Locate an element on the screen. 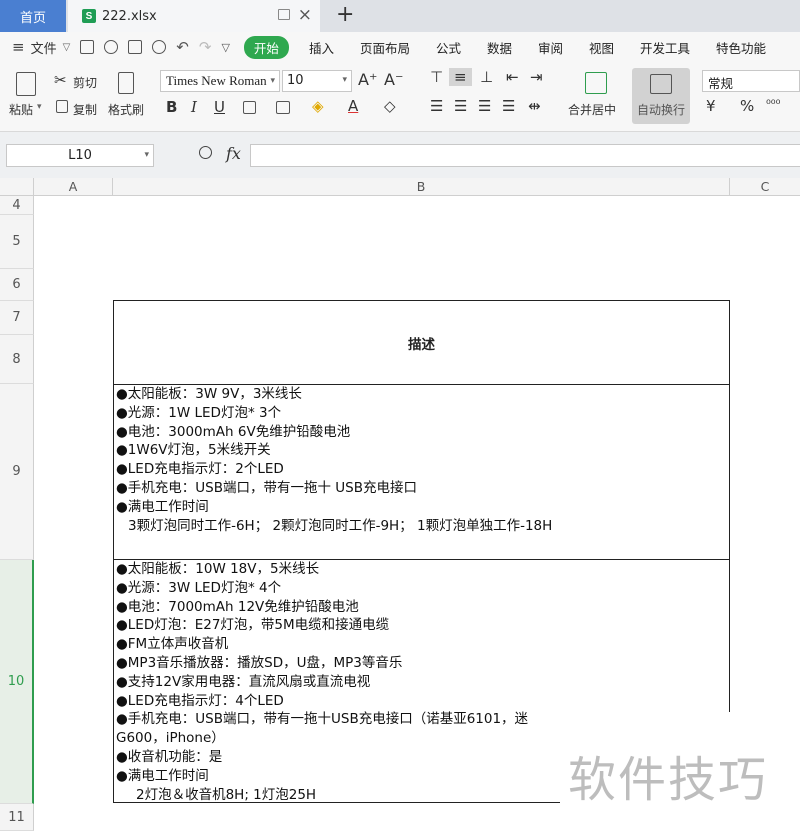 The width and height of the screenshot is (800, 831). wrap-text-label: 自动换行 is located at coordinates (661, 110).